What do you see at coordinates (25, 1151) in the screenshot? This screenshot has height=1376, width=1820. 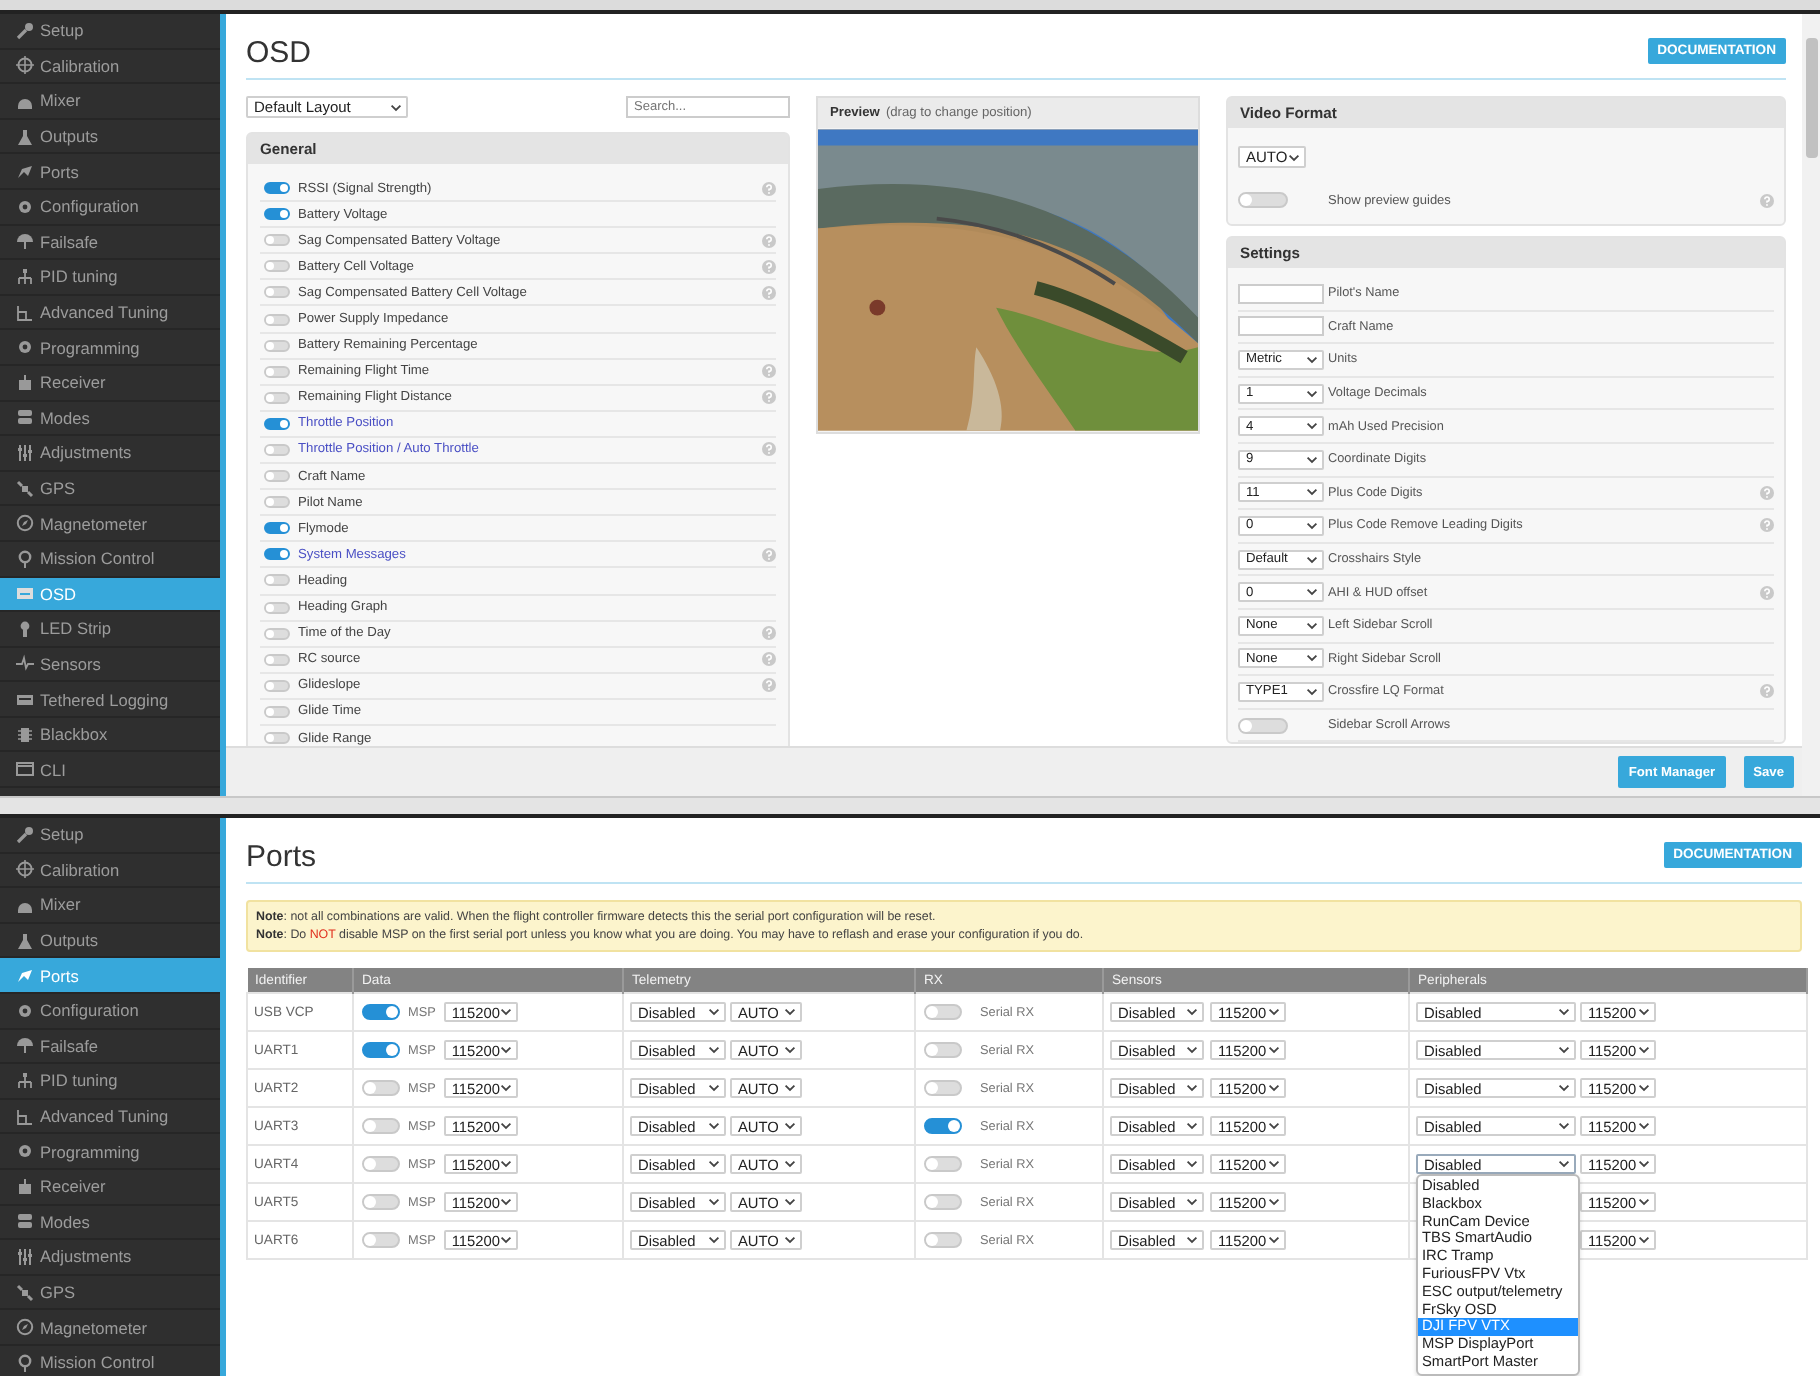 I see `gear-icon` at bounding box center [25, 1151].